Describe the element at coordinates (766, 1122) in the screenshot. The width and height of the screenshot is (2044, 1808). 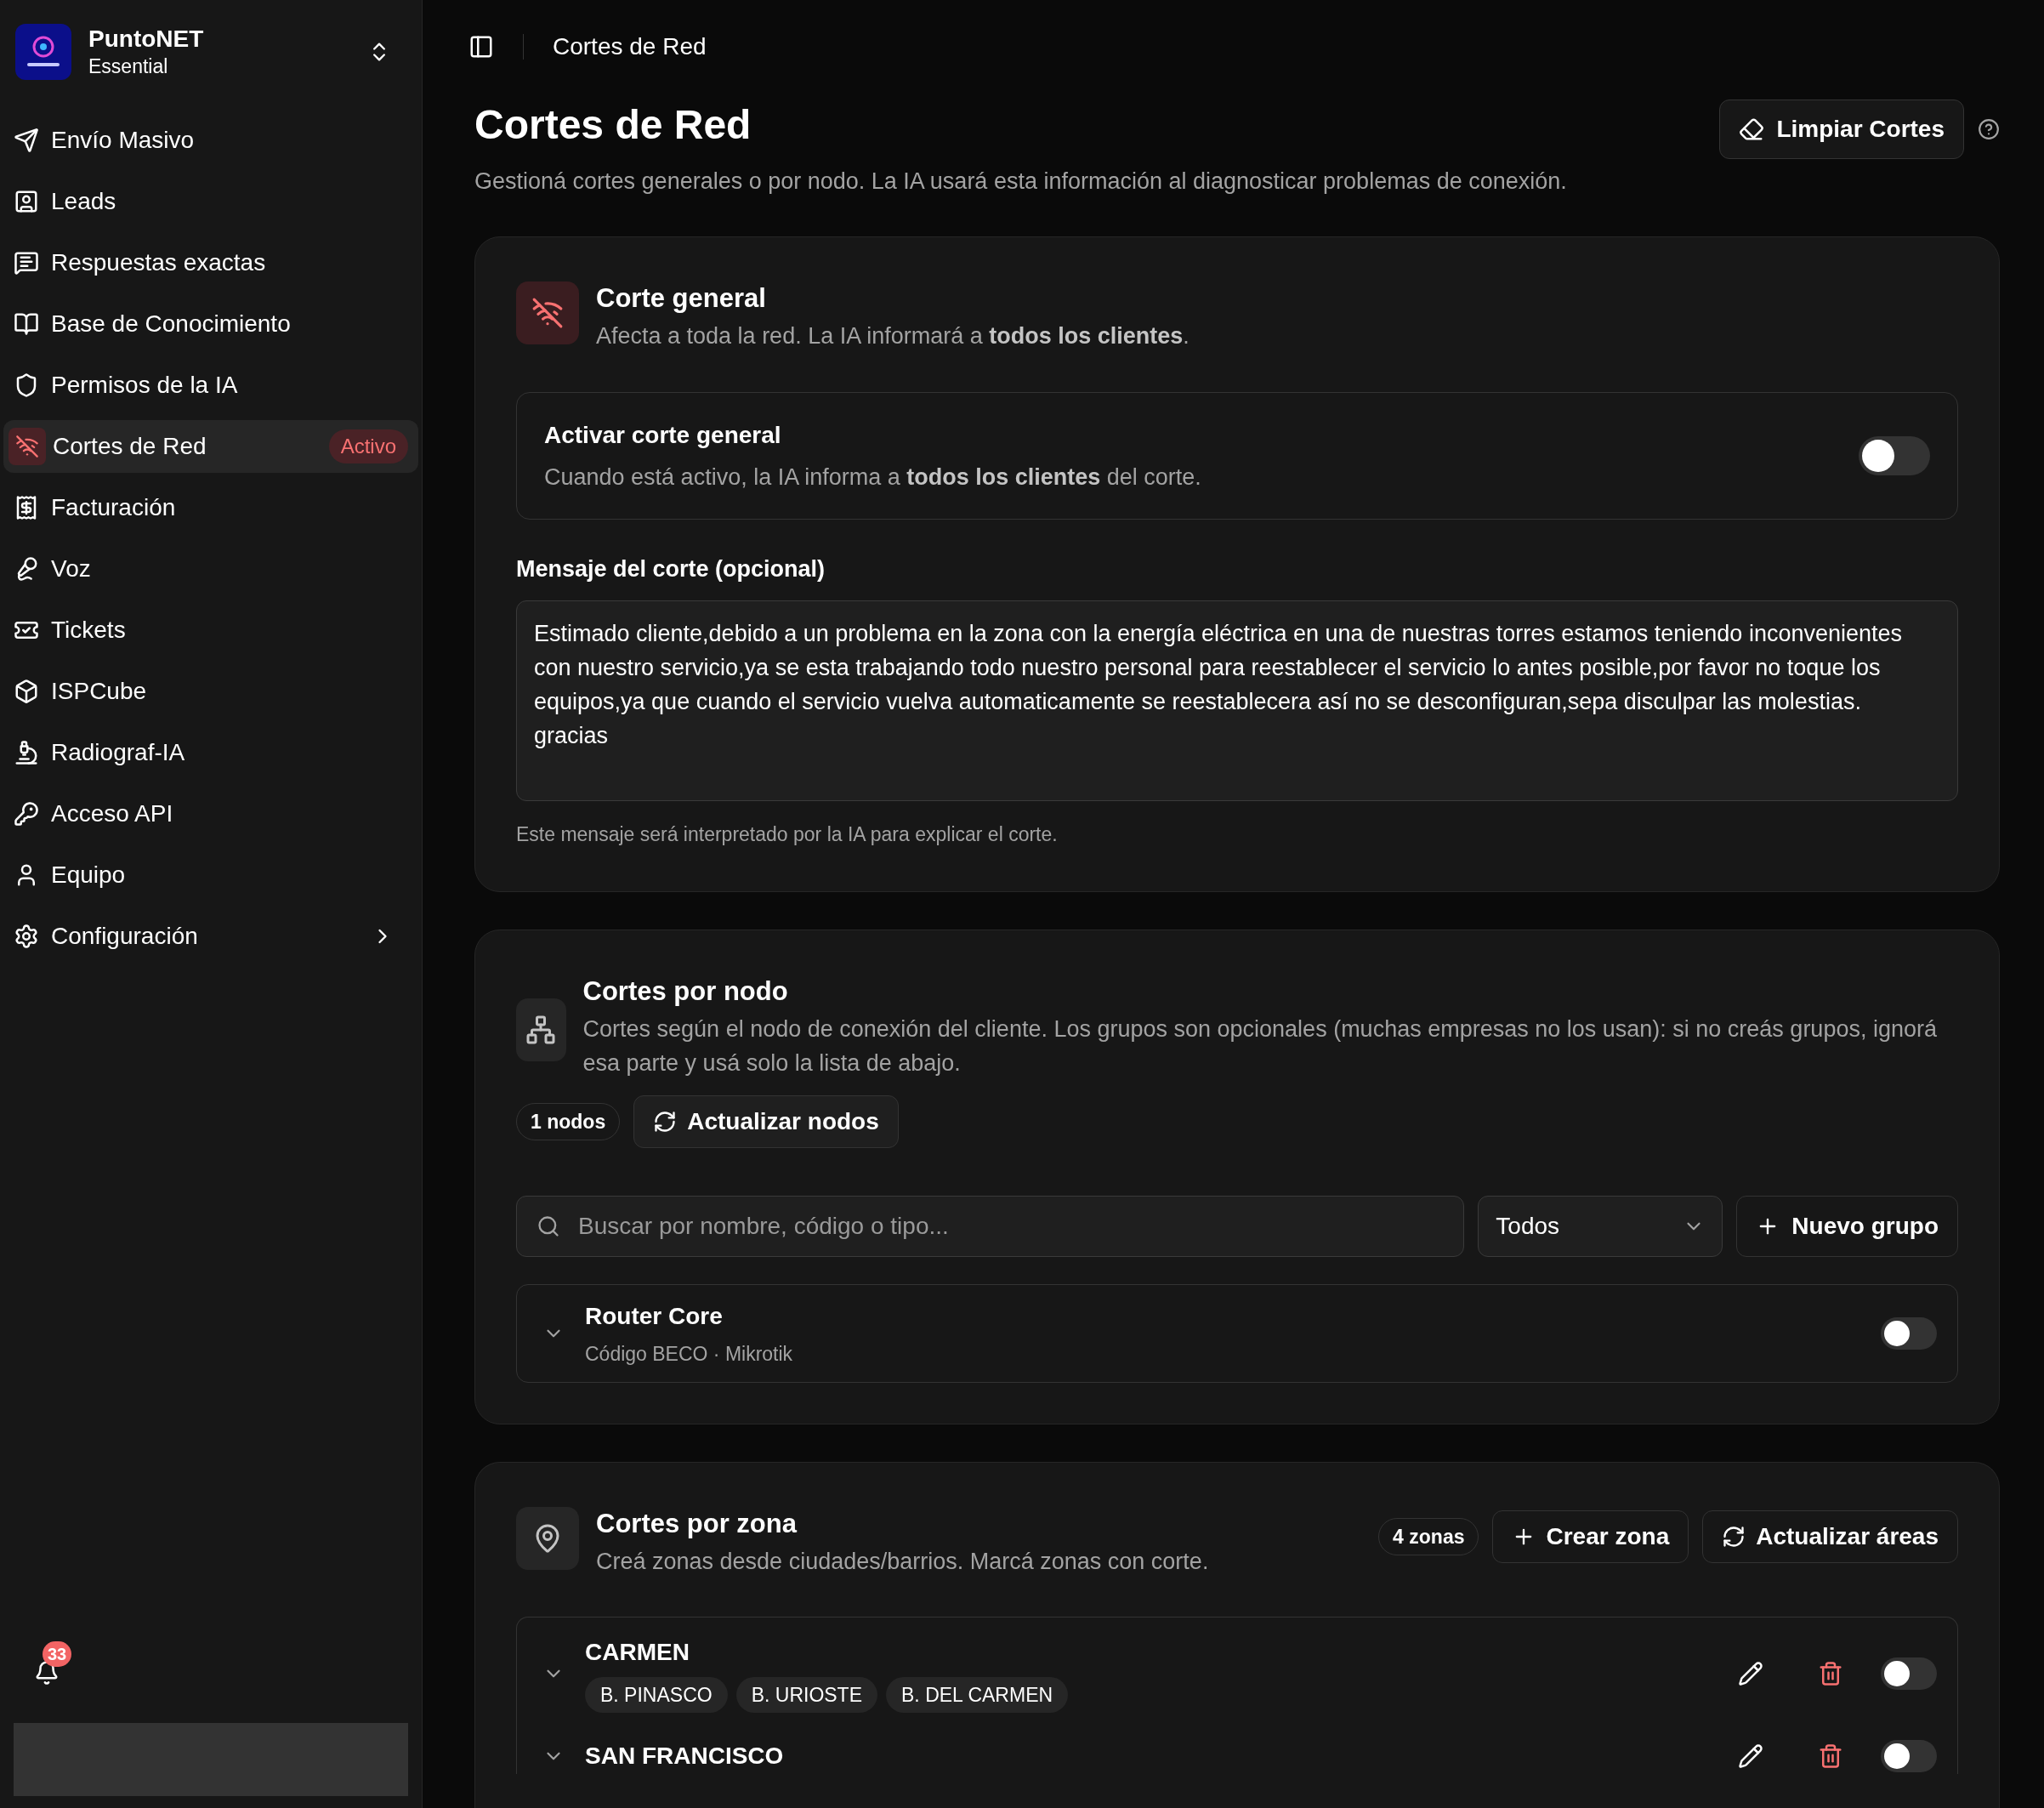
I see `refresh-nodes-button: Actualizar nodos` at that location.